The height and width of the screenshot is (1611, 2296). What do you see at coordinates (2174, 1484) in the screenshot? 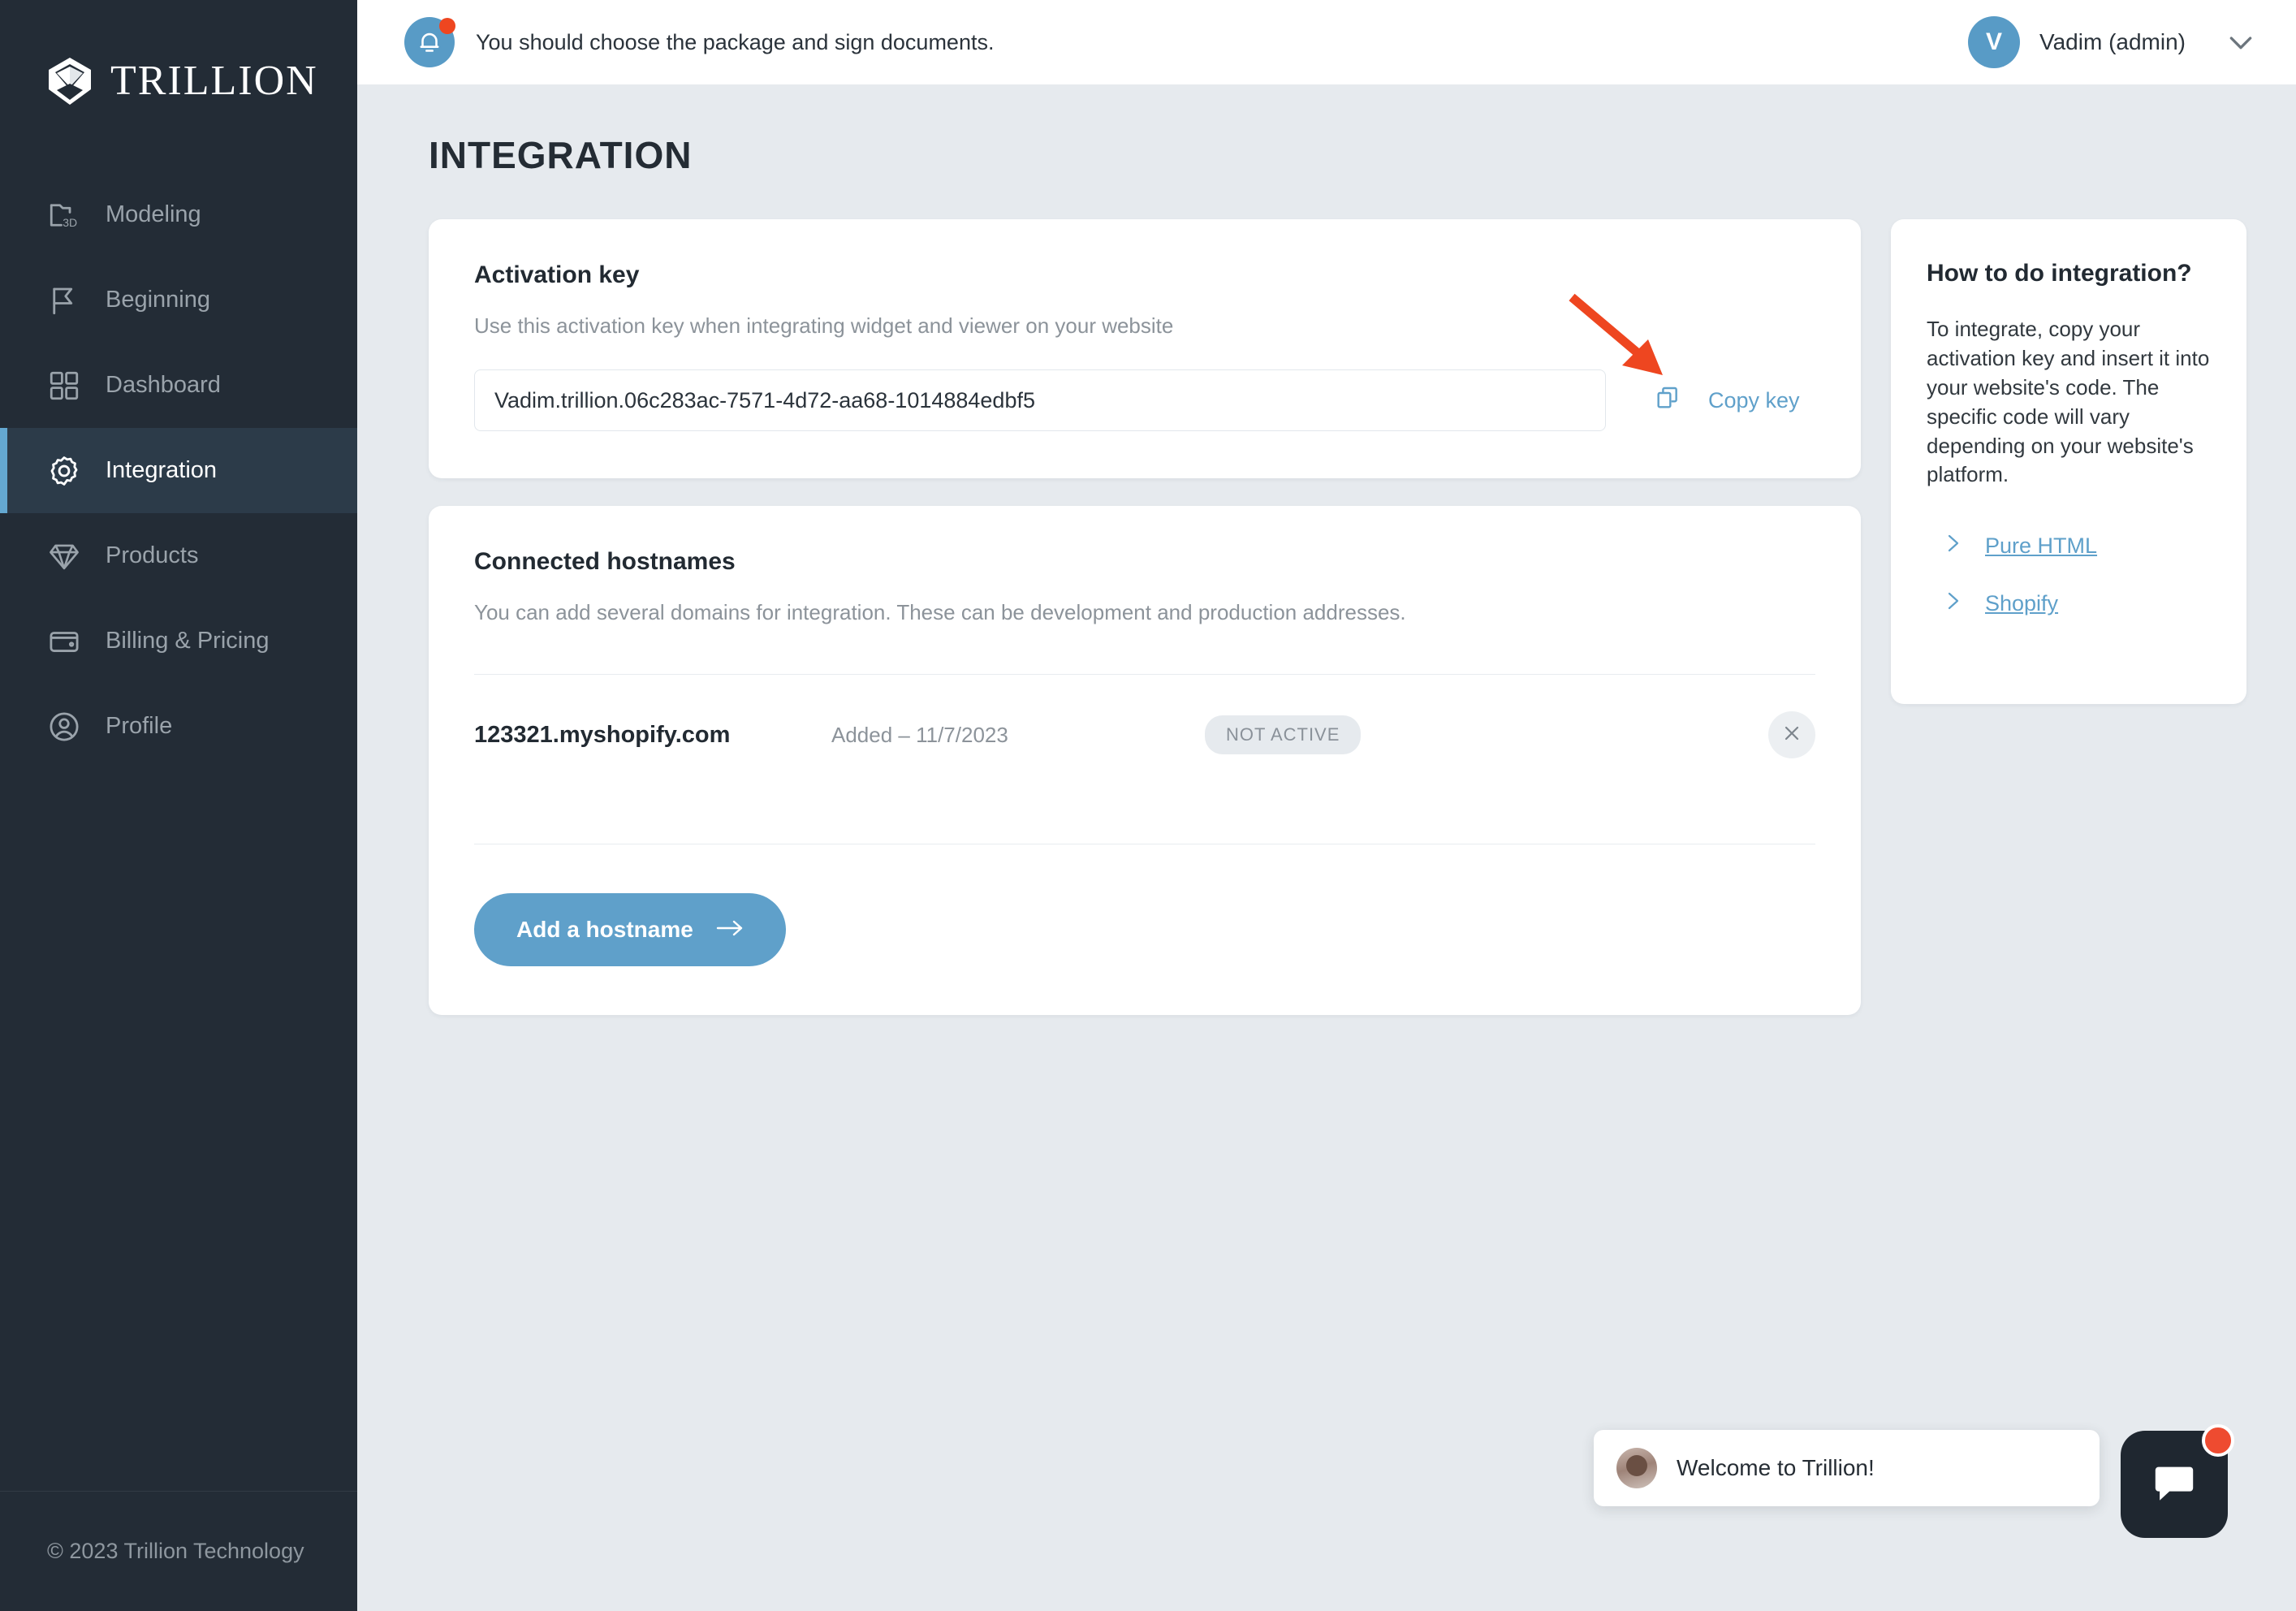
I see `chat-bubble-icon` at bounding box center [2174, 1484].